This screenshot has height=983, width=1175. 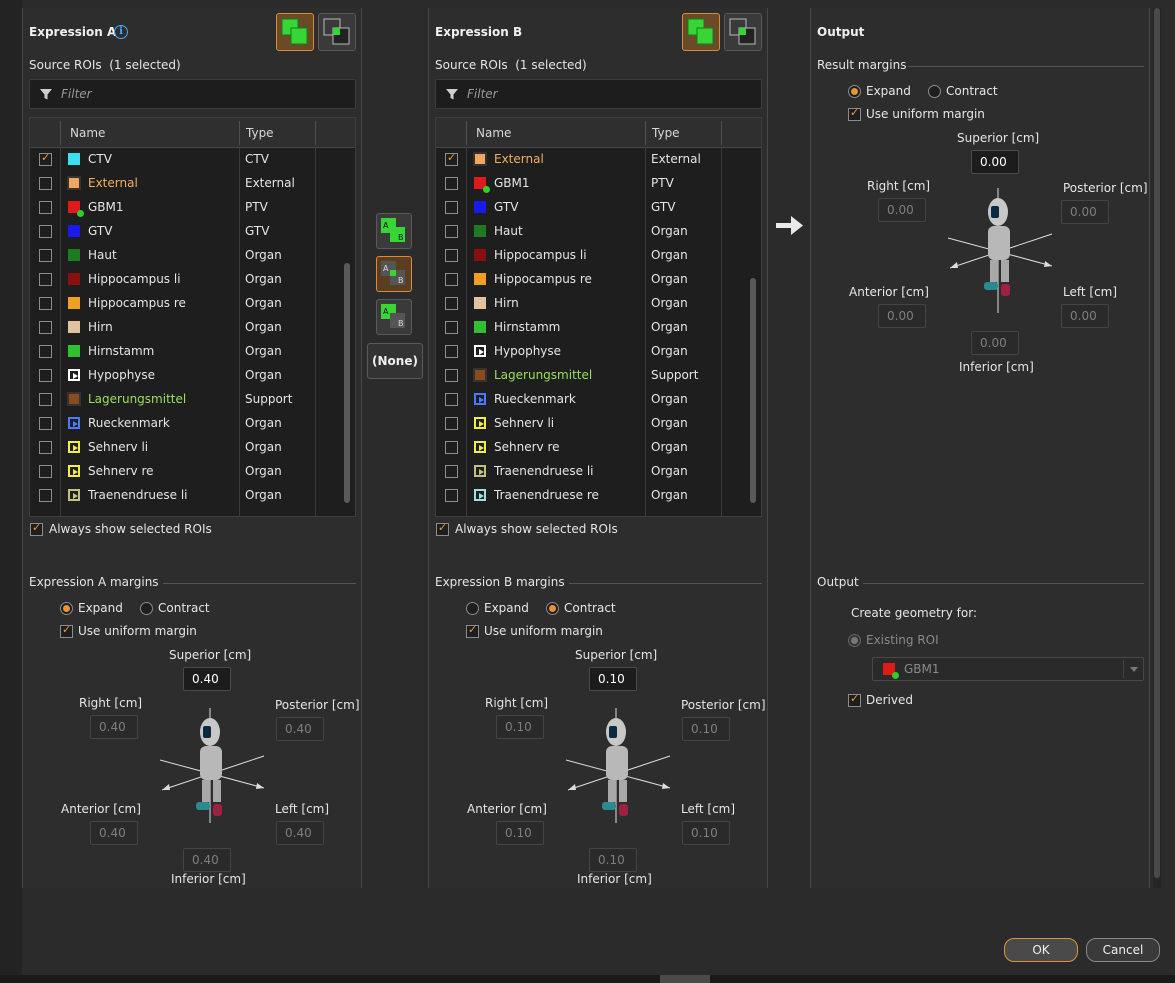 I want to click on derived-checkbox, so click(x=854, y=699).